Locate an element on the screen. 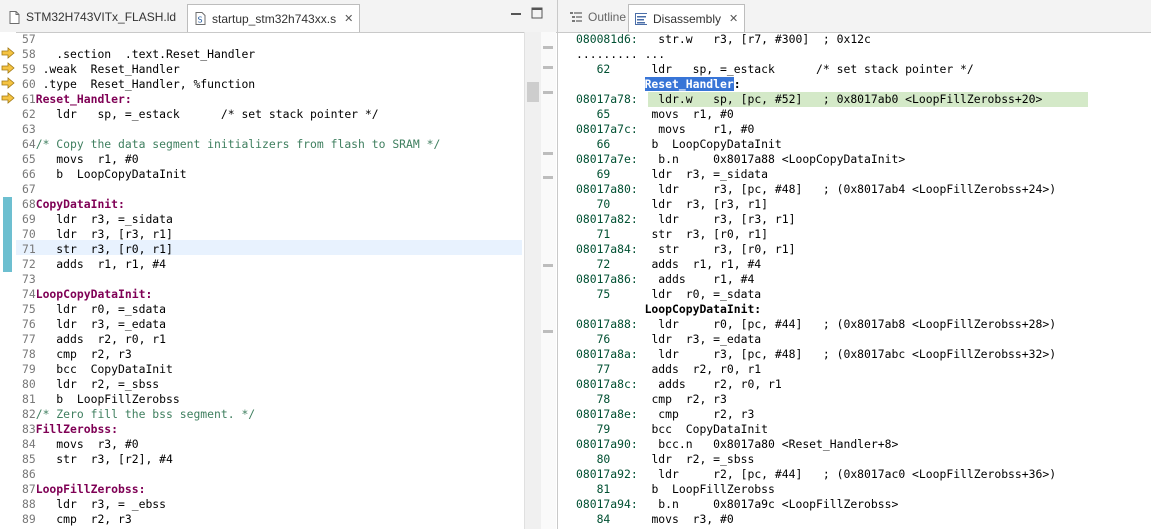 Image resolution: width=1151 pixels, height=529 pixels. line-number: 83 is located at coordinates (29, 429).